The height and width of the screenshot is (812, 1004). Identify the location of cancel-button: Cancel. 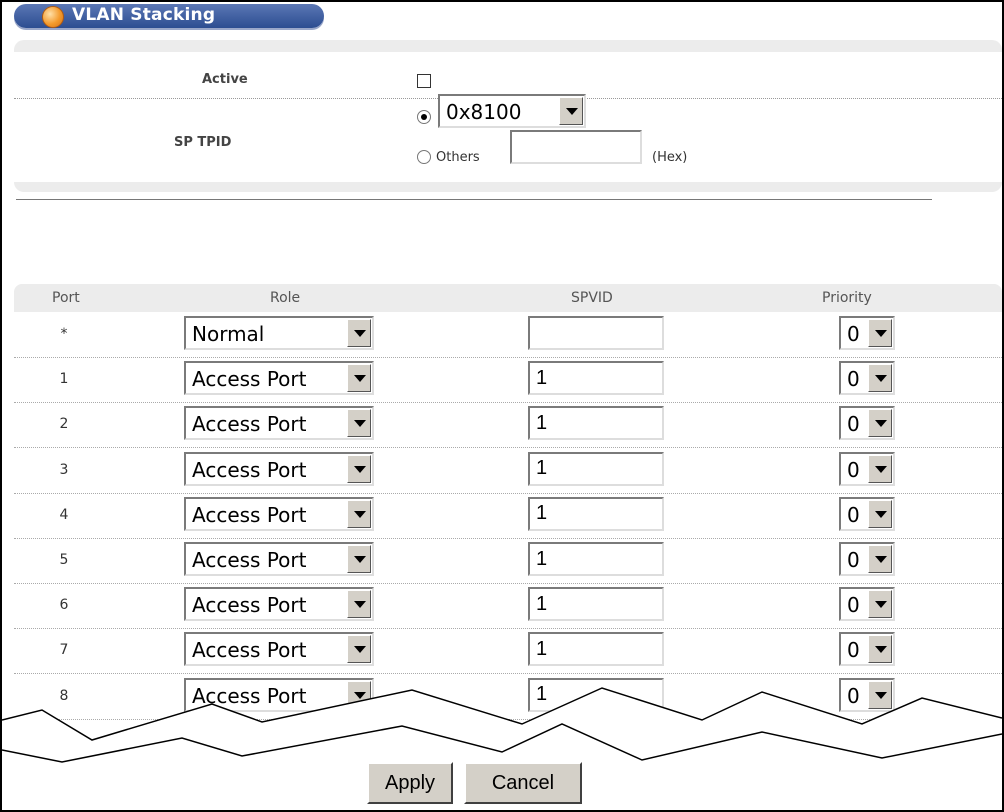
(523, 783).